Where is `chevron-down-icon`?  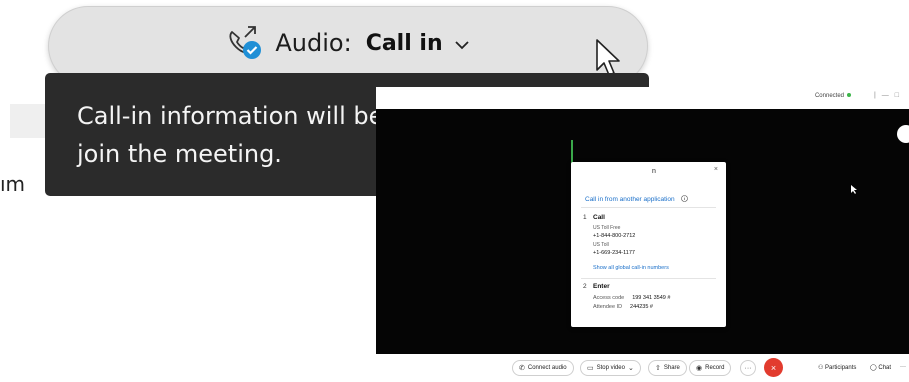 chevron-down-icon is located at coordinates (462, 45).